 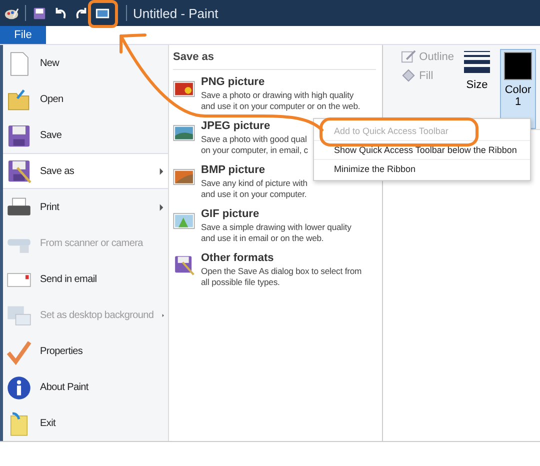 What do you see at coordinates (85, 207) in the screenshot?
I see `menu-item: Print` at bounding box center [85, 207].